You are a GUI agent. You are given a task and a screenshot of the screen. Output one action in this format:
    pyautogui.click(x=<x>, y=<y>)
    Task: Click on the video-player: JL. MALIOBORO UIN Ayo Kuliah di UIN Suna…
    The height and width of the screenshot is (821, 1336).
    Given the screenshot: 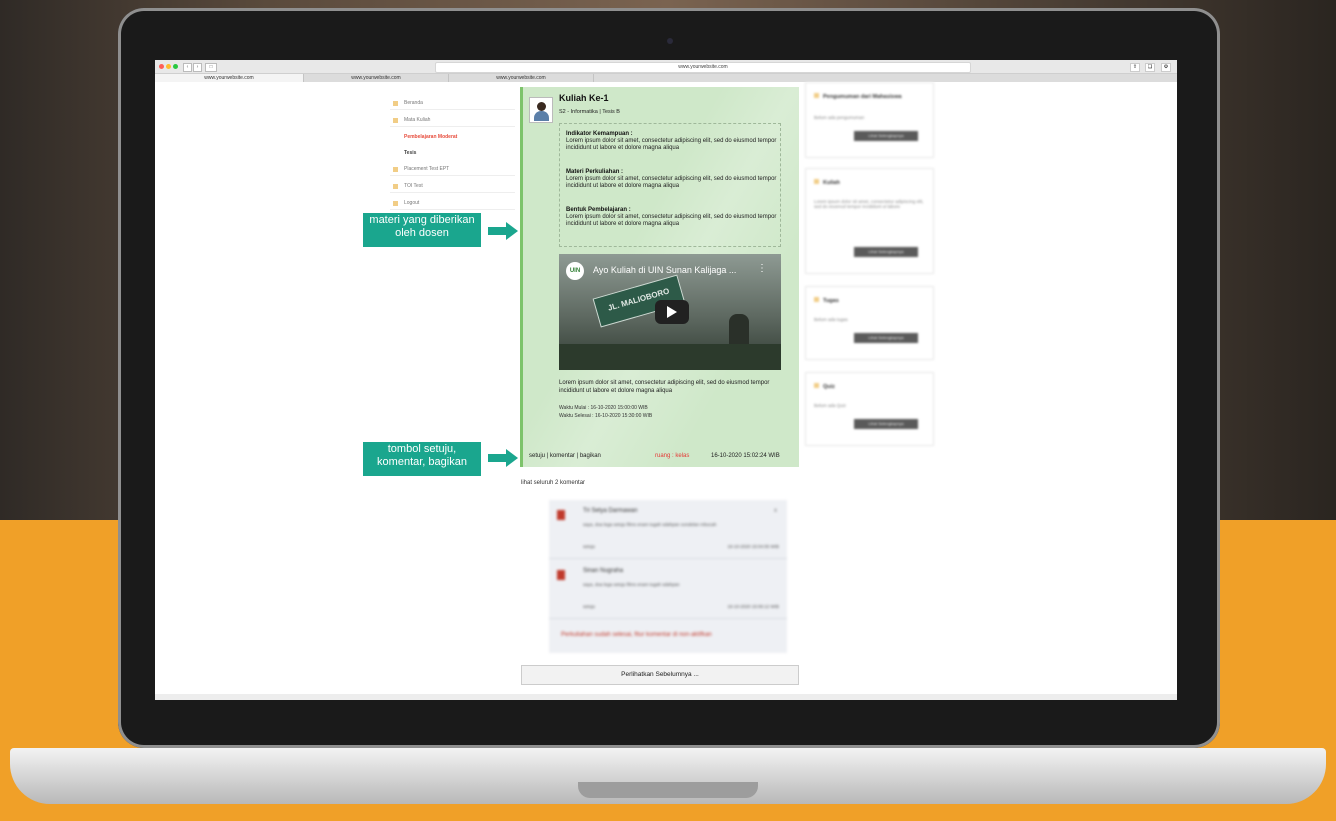 What is the action you would take?
    pyautogui.click(x=670, y=312)
    